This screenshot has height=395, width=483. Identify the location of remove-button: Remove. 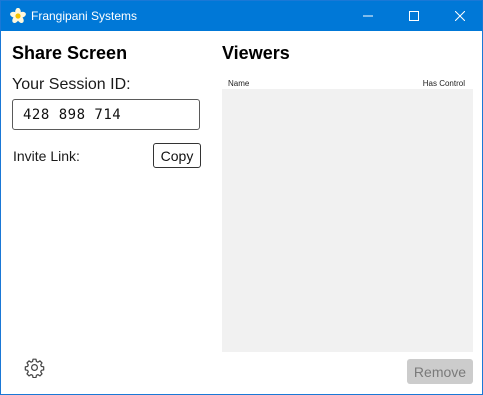
(440, 371).